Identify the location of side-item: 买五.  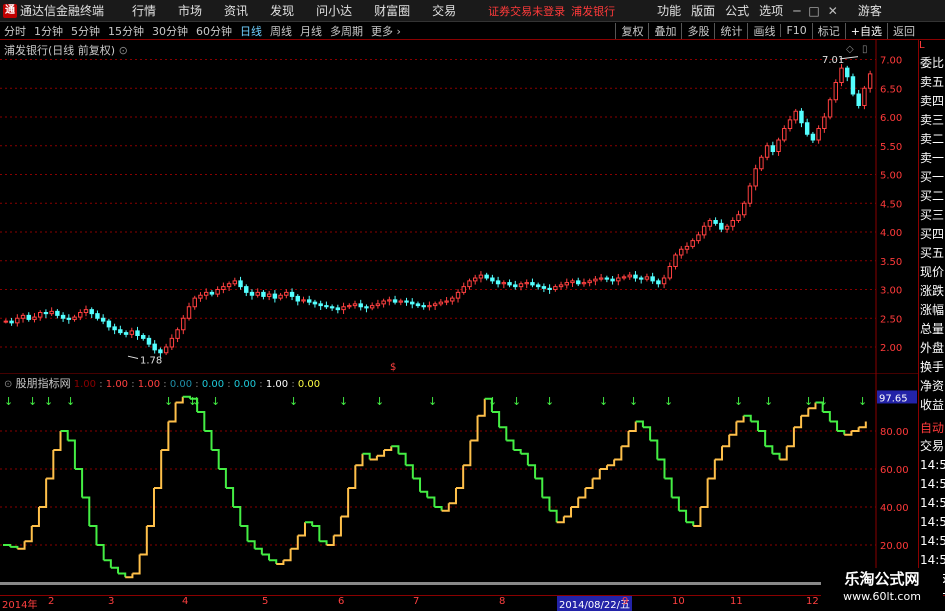
(932, 253).